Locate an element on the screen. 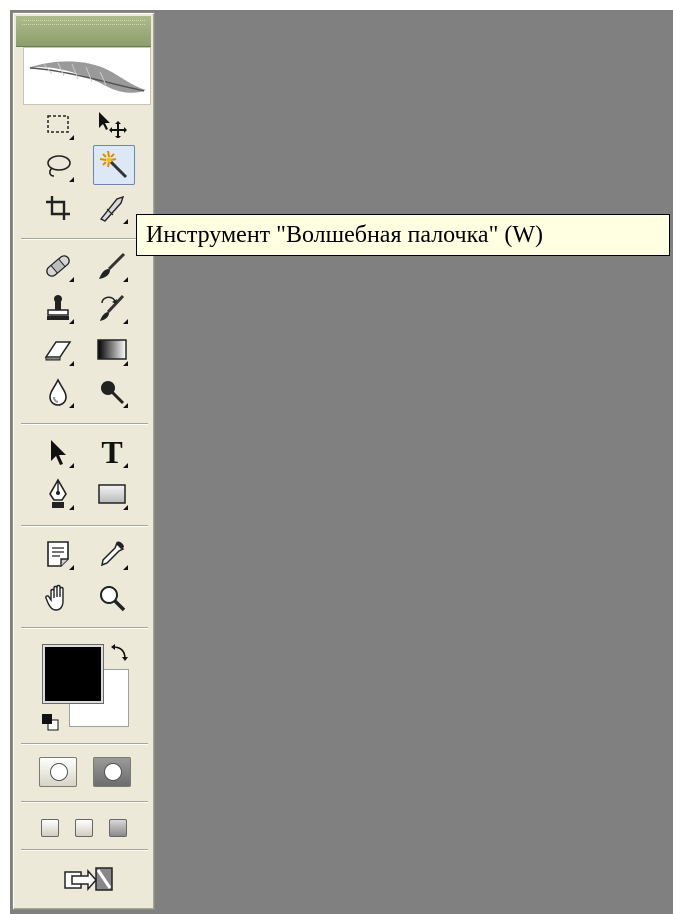 This screenshot has width=673, height=914. hand-tool is located at coordinates (58, 598).